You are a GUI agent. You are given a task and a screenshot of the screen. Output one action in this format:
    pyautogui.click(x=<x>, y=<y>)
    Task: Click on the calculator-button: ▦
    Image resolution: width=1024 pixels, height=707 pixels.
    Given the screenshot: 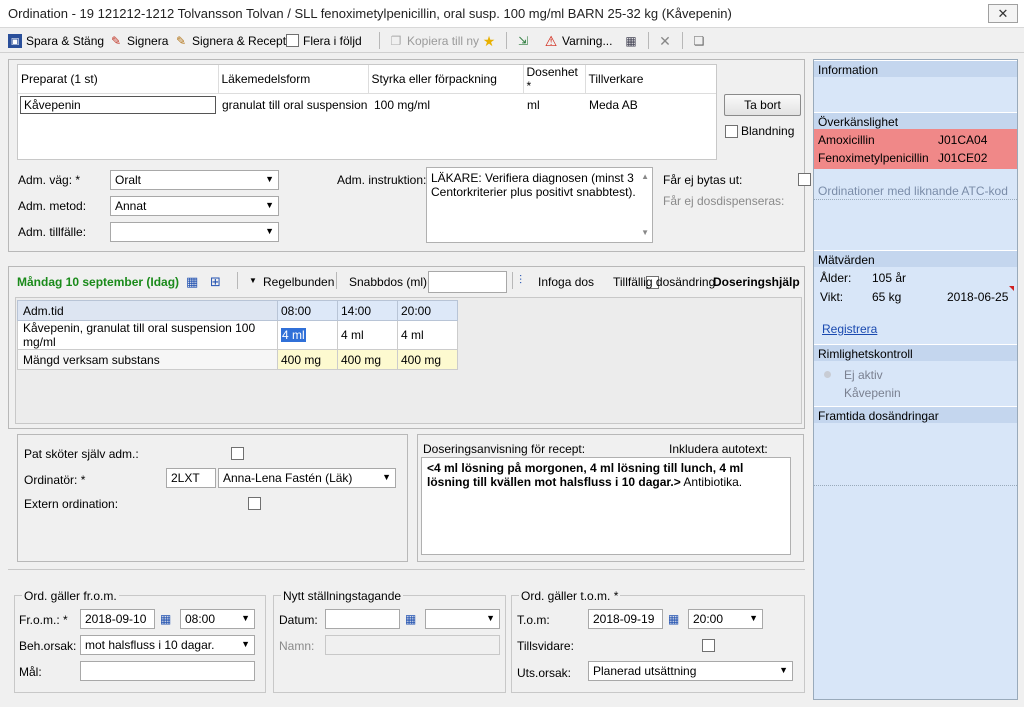 What is the action you would take?
    pyautogui.click(x=631, y=40)
    